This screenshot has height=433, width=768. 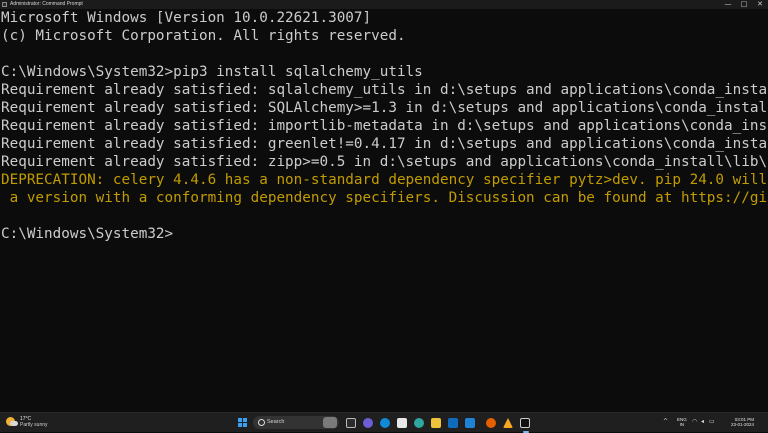 What do you see at coordinates (34, 425) in the screenshot?
I see `weather-condition: Partly sunny` at bounding box center [34, 425].